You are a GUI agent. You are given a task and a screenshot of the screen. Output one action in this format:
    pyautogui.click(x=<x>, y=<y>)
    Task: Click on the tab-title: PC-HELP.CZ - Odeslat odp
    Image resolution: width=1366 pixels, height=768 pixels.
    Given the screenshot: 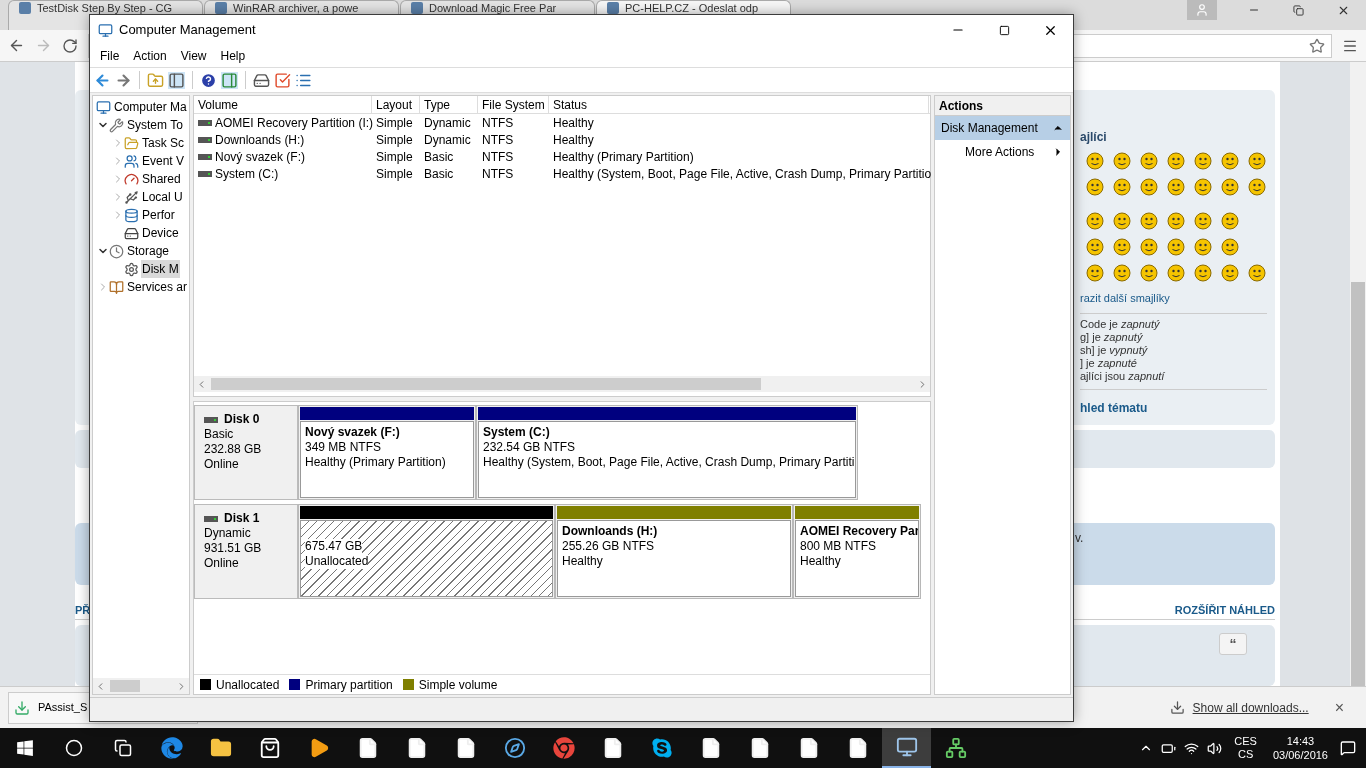 What is the action you would take?
    pyautogui.click(x=692, y=8)
    